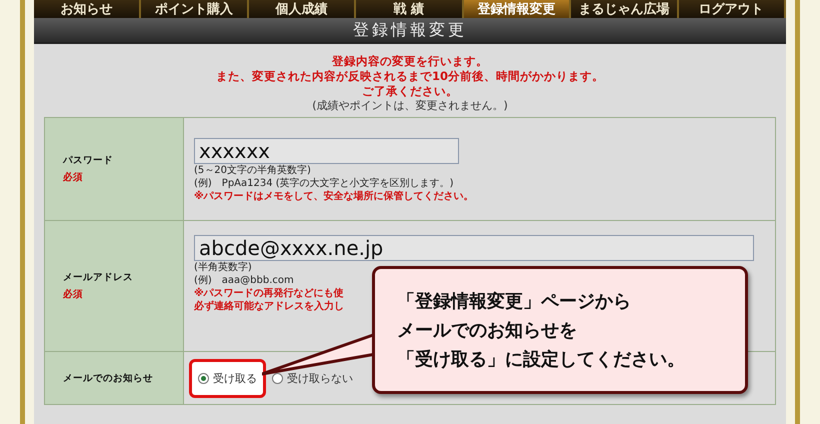 Image resolution: width=820 pixels, height=424 pixels. I want to click on hint-text: (例) PpAa1234 (英字の大文字と小文字を区別します。), so click(324, 183).